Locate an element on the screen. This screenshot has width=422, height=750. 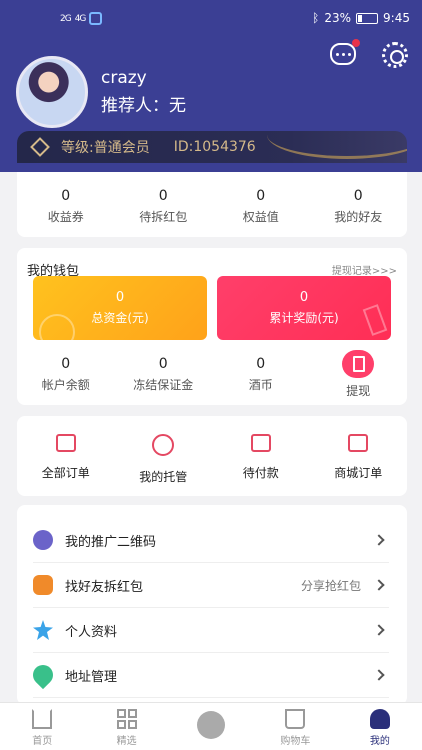
share-icon is located at coordinates (43, 540).